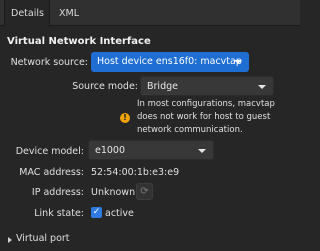 Image resolution: width=320 pixels, height=251 pixels. Describe the element at coordinates (10, 240) in the screenshot. I see `expander-arrow-icon` at that location.